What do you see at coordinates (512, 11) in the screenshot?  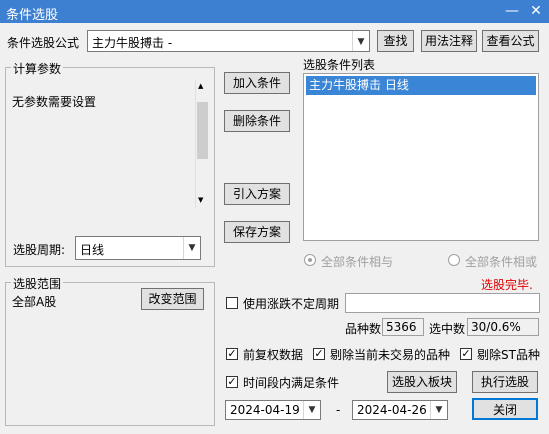 I see `minimize-icon: —` at bounding box center [512, 11].